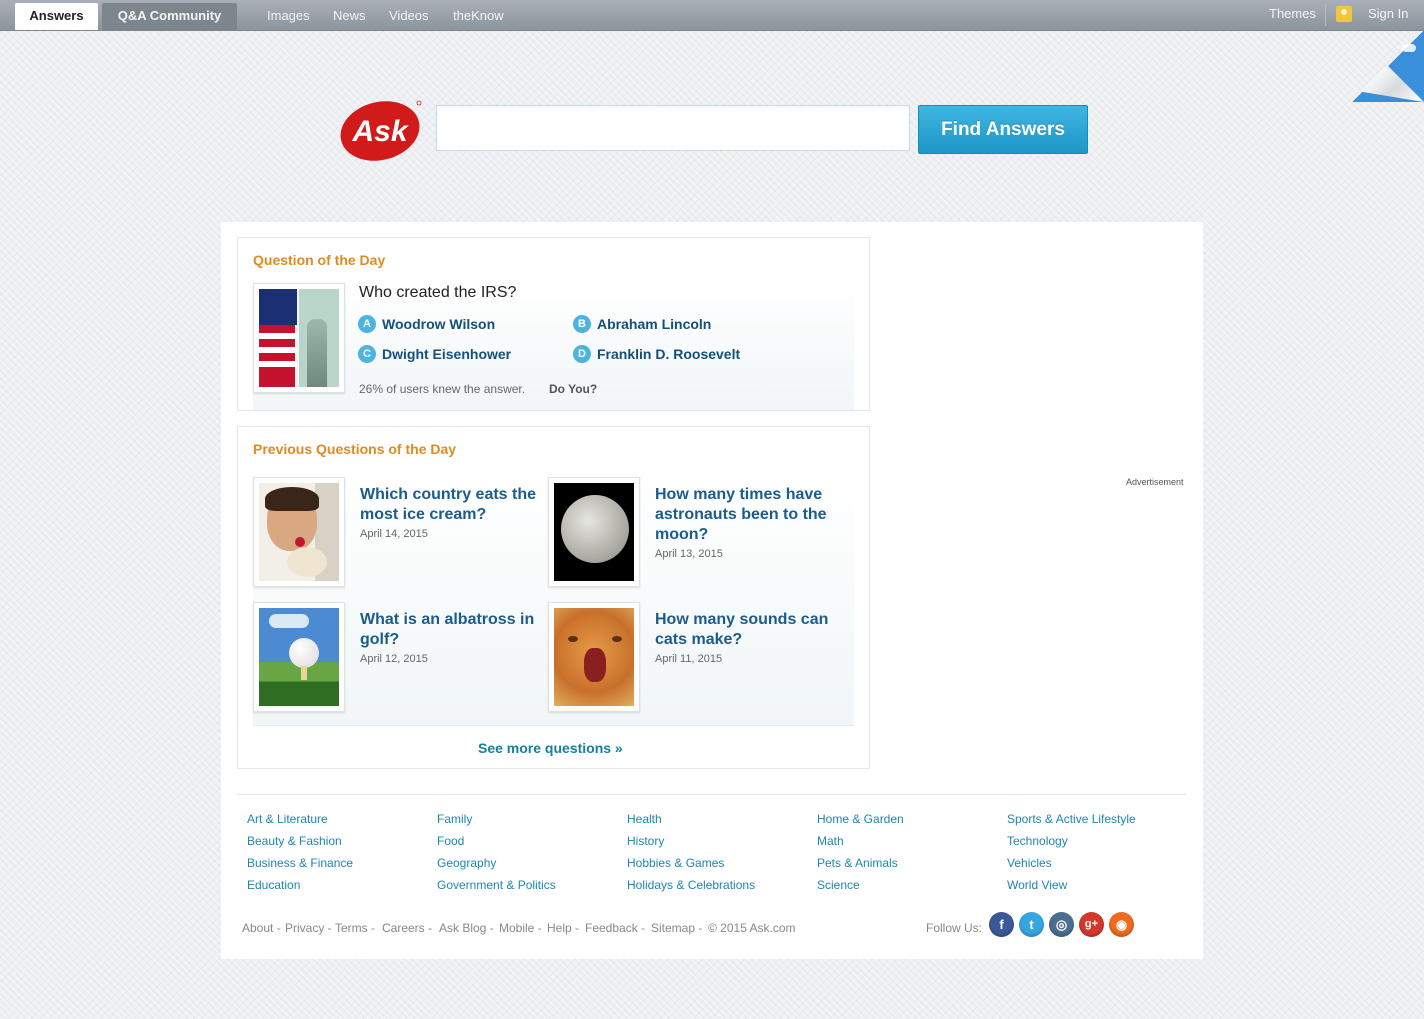  What do you see at coordinates (466, 863) in the screenshot?
I see `category-link: Geography` at bounding box center [466, 863].